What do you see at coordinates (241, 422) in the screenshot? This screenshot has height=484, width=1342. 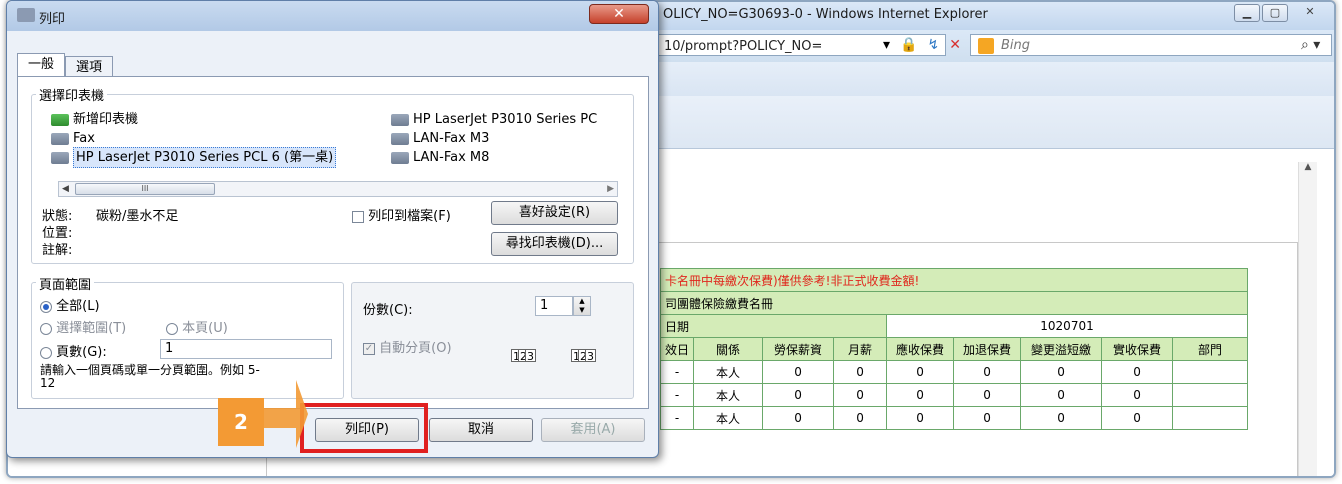 I see `step-badge: 2` at bounding box center [241, 422].